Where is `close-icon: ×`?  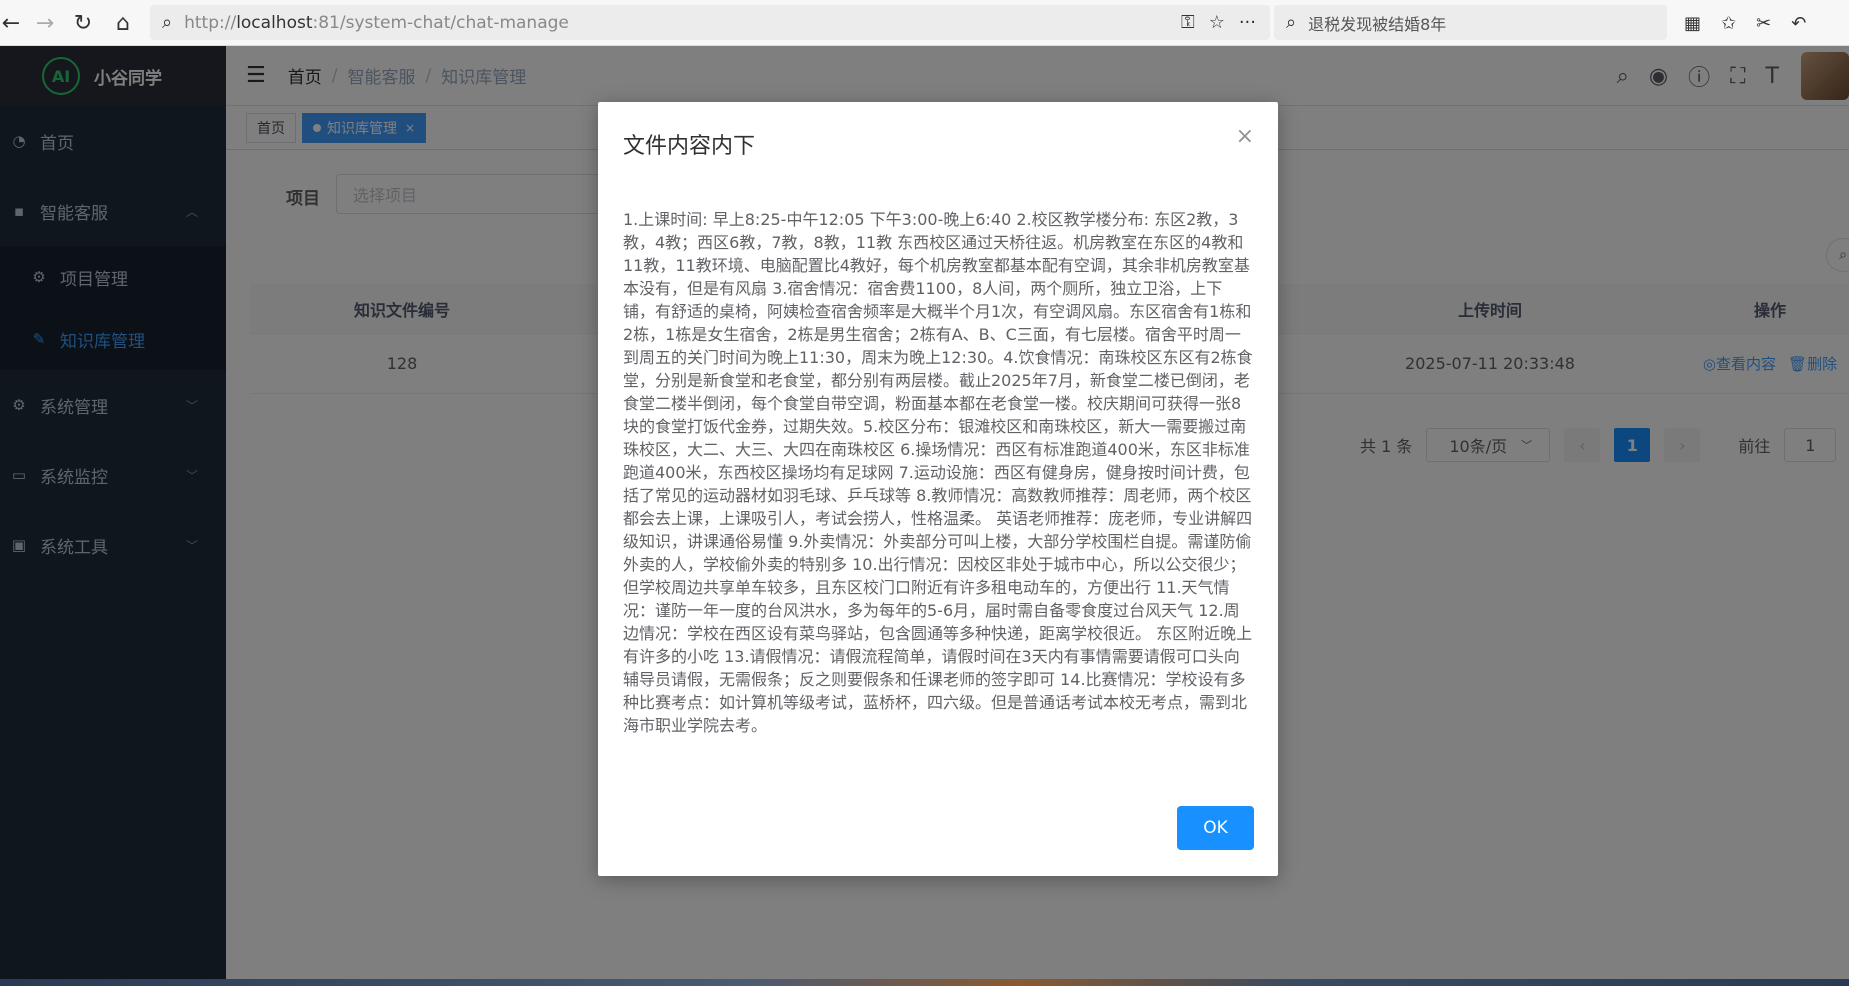 close-icon: × is located at coordinates (1245, 136).